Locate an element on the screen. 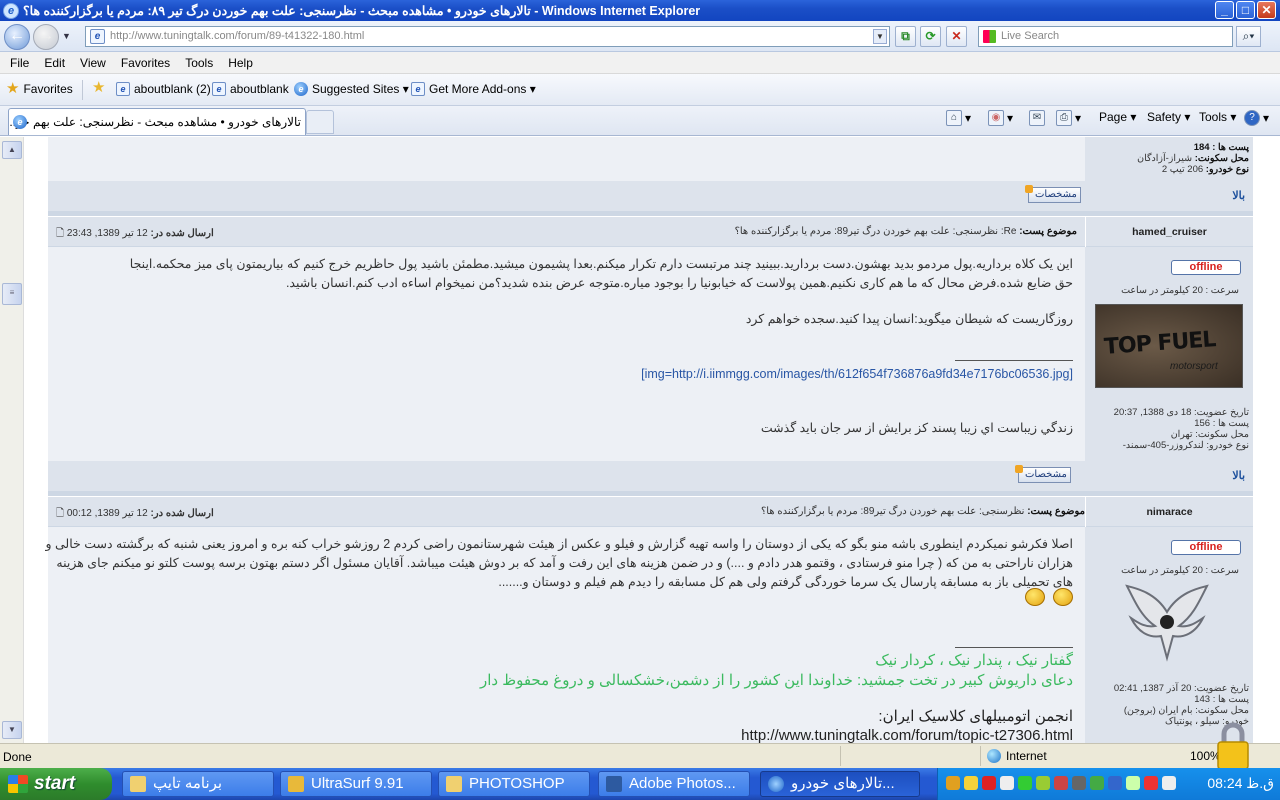  bluetooth-icon is located at coordinates (1115, 783).